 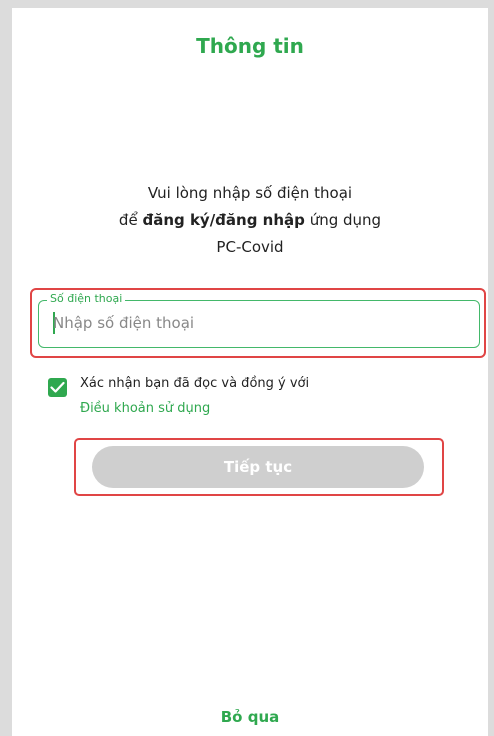 I want to click on intro-line-2-bold: đăng ký/đăng nhập, so click(x=223, y=220).